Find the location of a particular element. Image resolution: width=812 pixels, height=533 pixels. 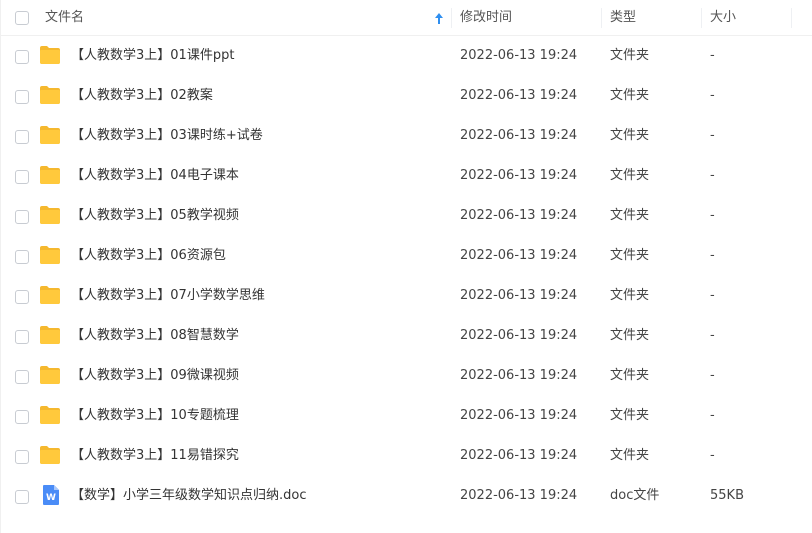

file-row: 【人教数学3上】08智慧数学 2022-06-13 19:24 文件夹 - is located at coordinates (406, 336).